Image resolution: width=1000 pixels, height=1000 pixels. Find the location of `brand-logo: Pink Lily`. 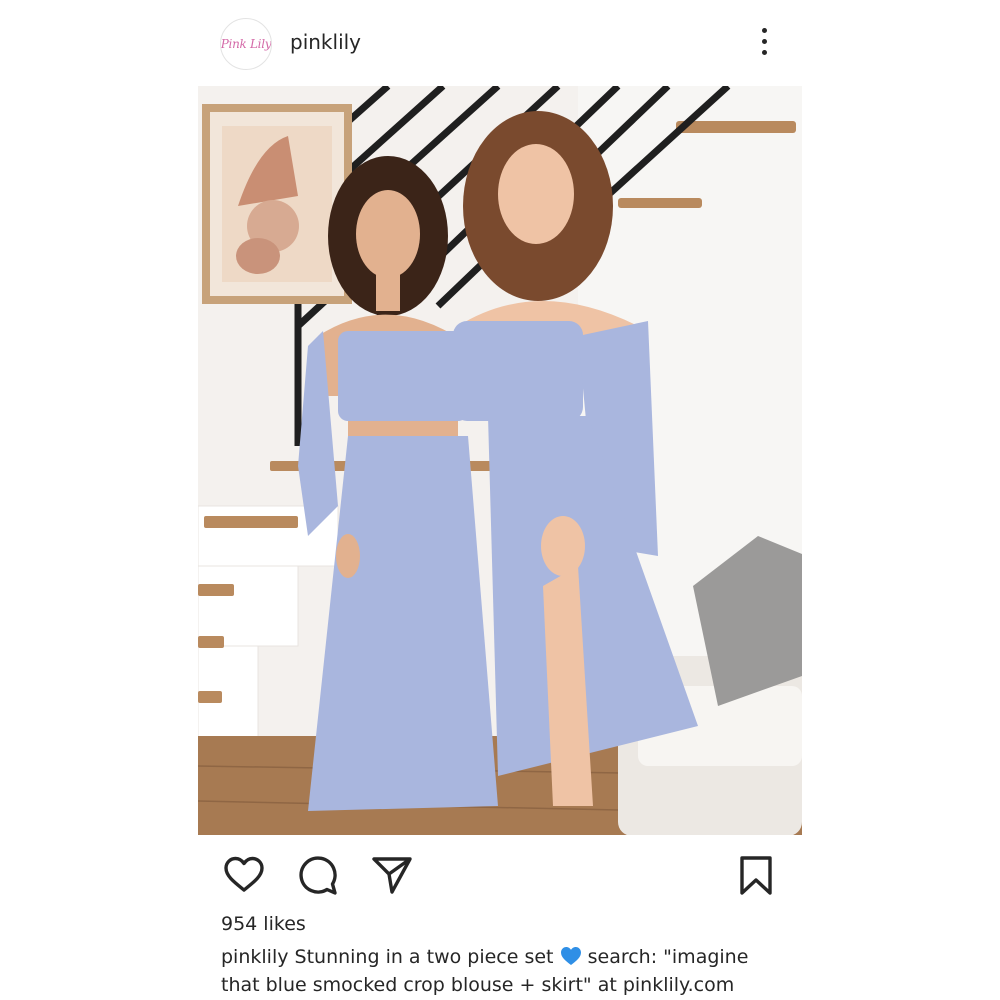

brand-logo: Pink Lily is located at coordinates (246, 44).